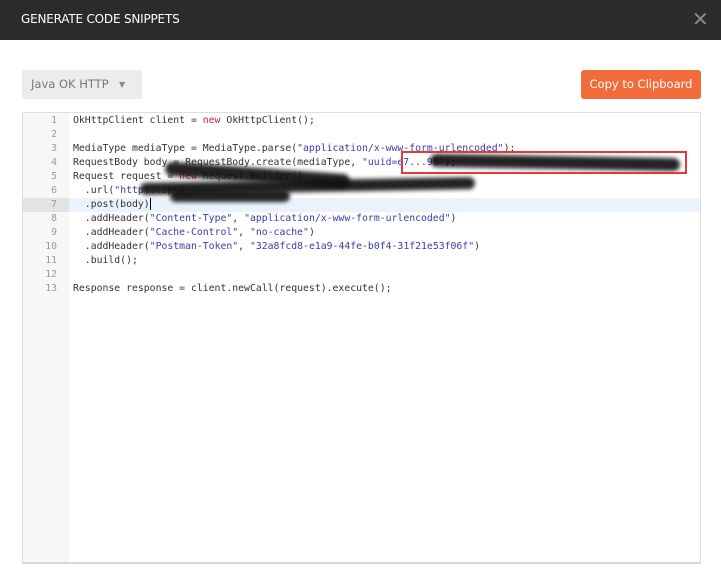 The image size is (721, 582). I want to click on line-number: 5, so click(54, 176).